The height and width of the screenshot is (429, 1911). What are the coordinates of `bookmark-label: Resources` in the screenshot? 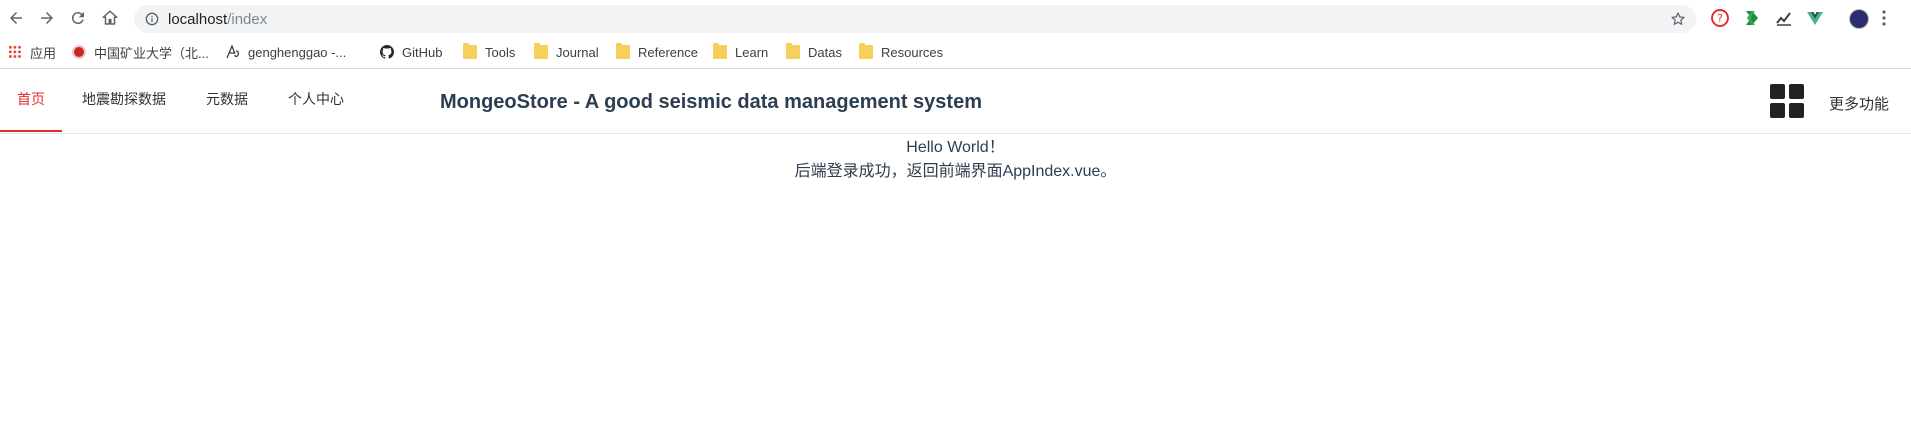 It's located at (912, 52).